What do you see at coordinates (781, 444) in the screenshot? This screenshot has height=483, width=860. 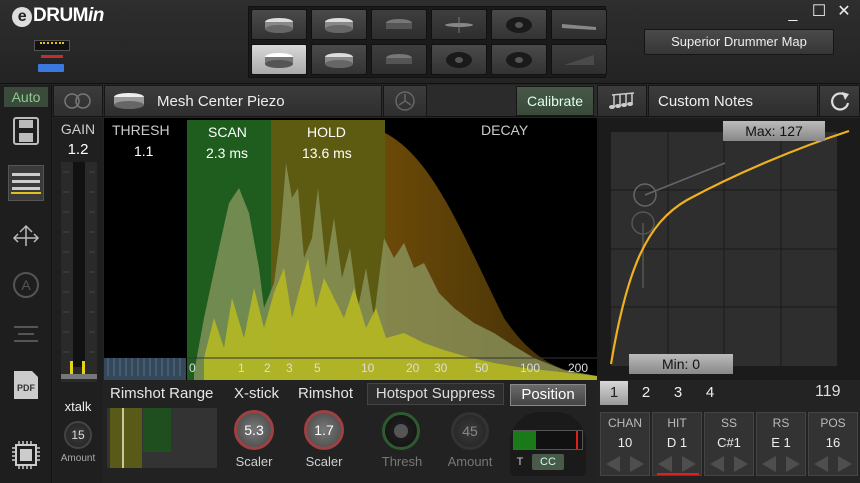 I see `rs-cell: RS E 1` at bounding box center [781, 444].